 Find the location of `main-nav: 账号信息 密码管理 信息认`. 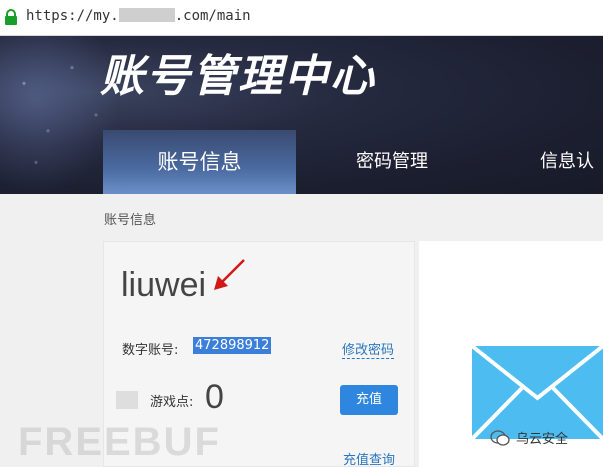

main-nav: 账号信息 密码管理 信息认 is located at coordinates (301, 162).